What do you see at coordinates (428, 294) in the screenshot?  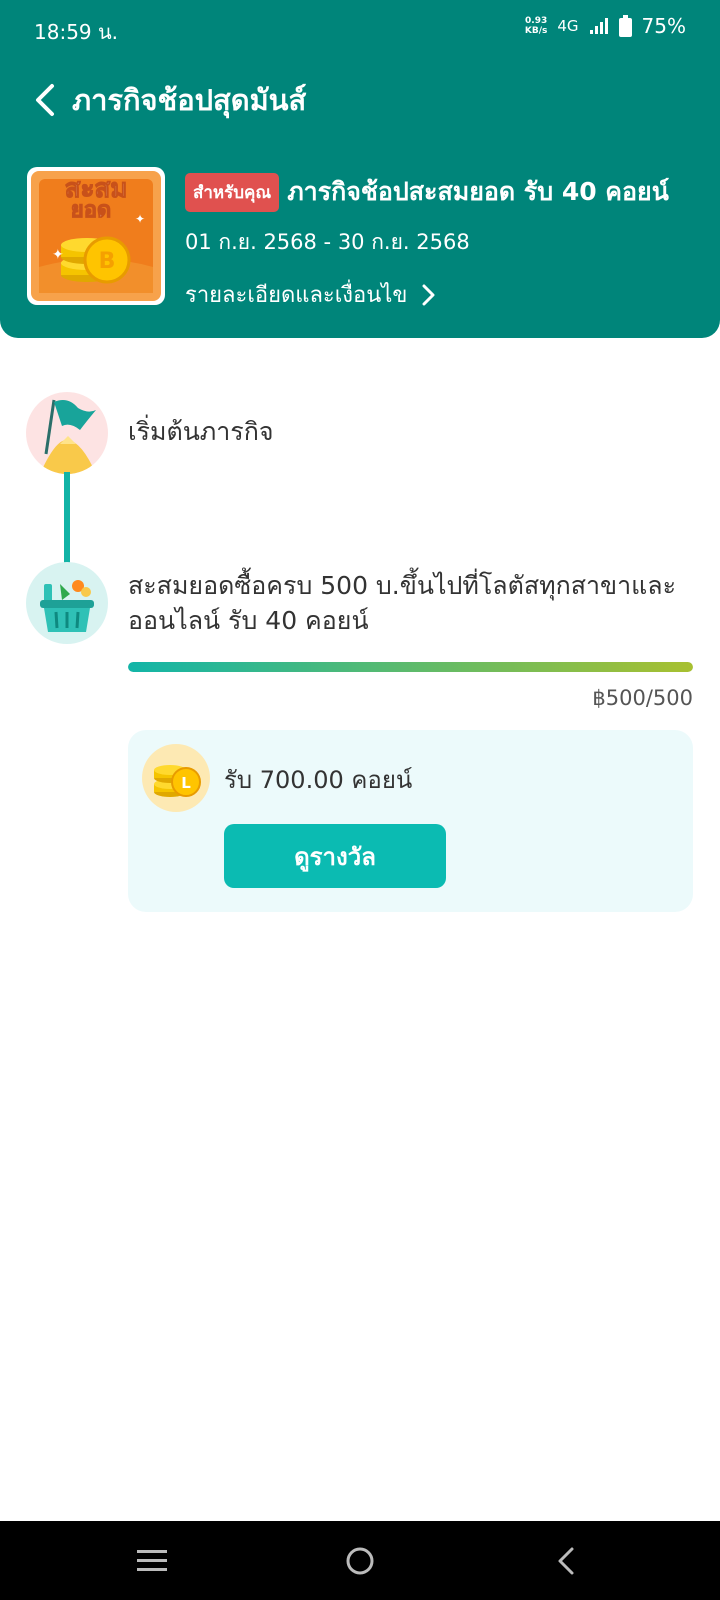 I see `chevron-right-icon` at bounding box center [428, 294].